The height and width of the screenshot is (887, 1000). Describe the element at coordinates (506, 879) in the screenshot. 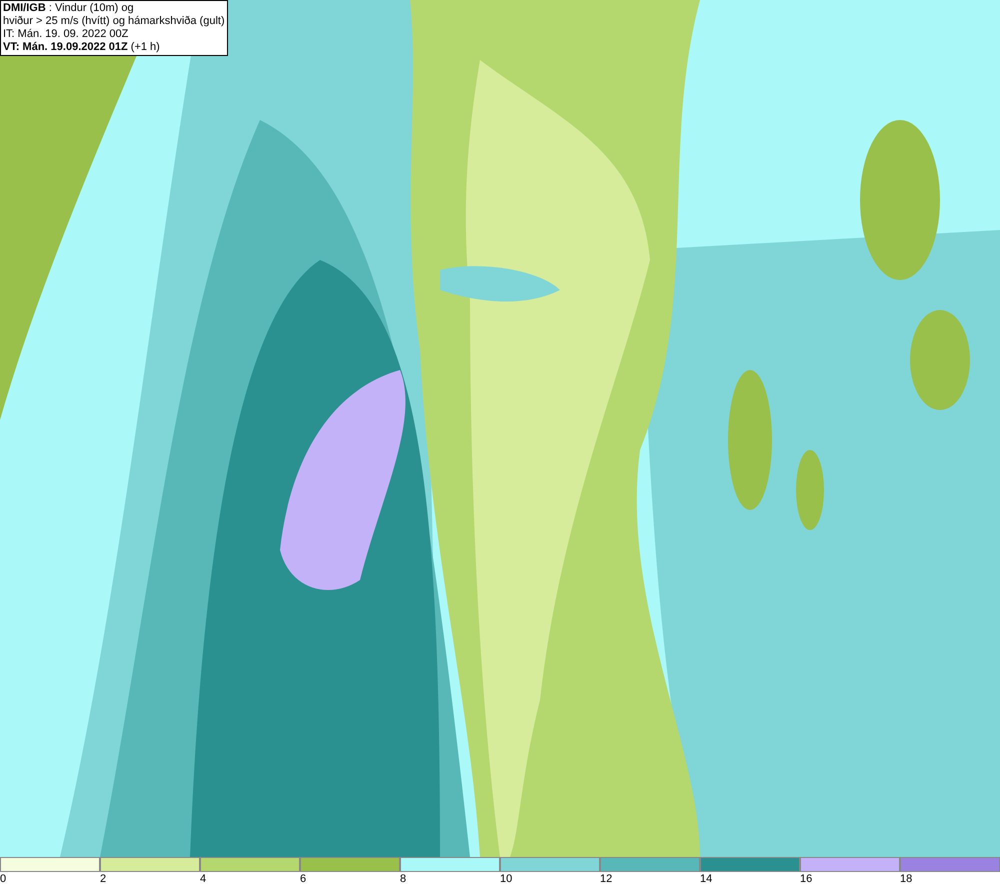

I see `legend-tick-label: 10` at that location.